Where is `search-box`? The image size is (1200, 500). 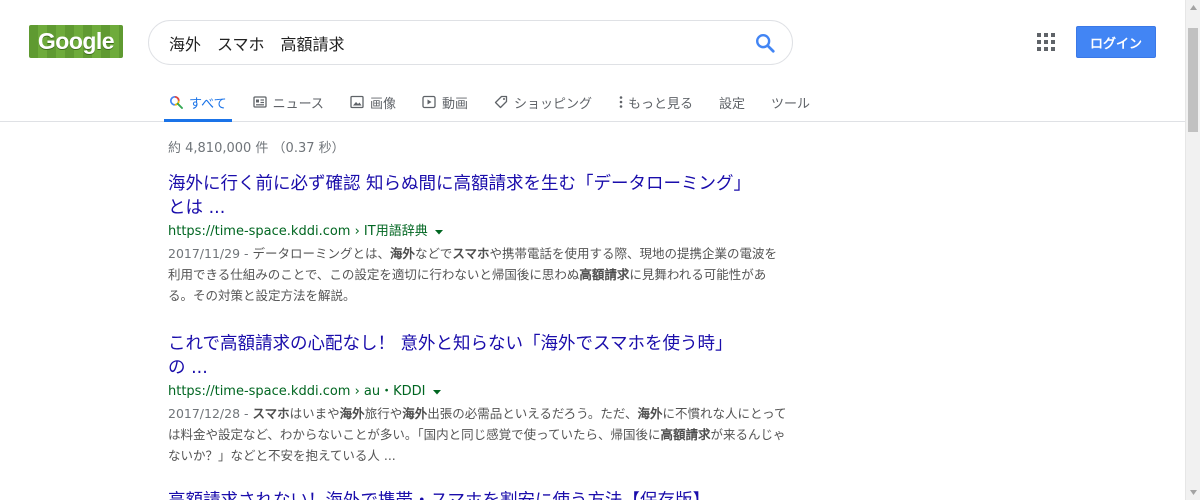 search-box is located at coordinates (470, 42).